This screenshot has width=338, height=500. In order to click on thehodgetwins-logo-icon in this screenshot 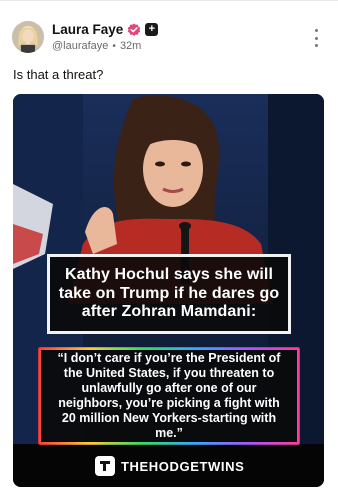, I will do `click(105, 466)`.